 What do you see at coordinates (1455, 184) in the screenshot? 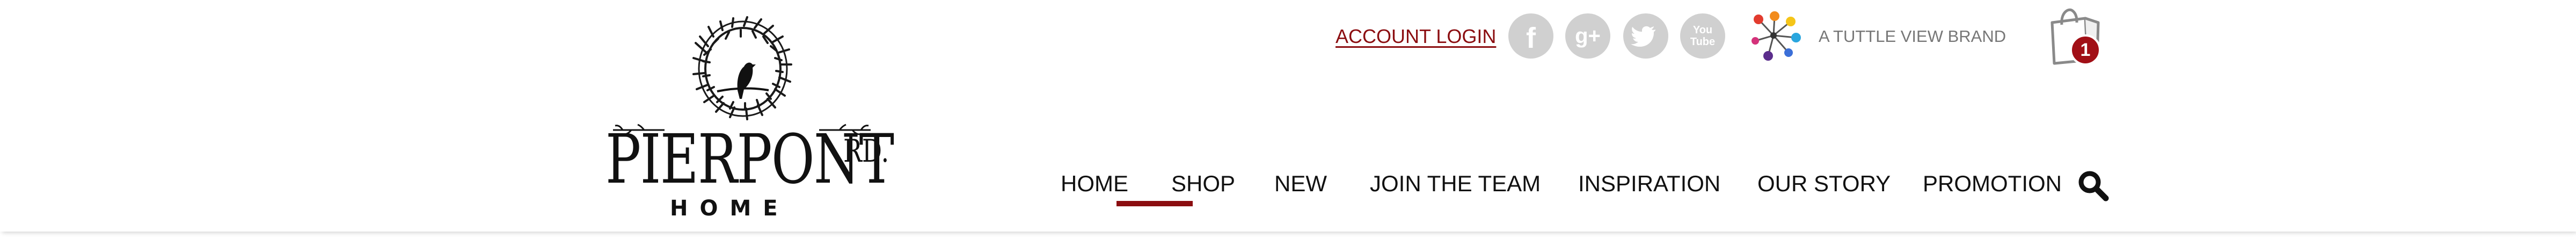
I see `nav-item-join-the-team: JOIN THE TEAM` at bounding box center [1455, 184].